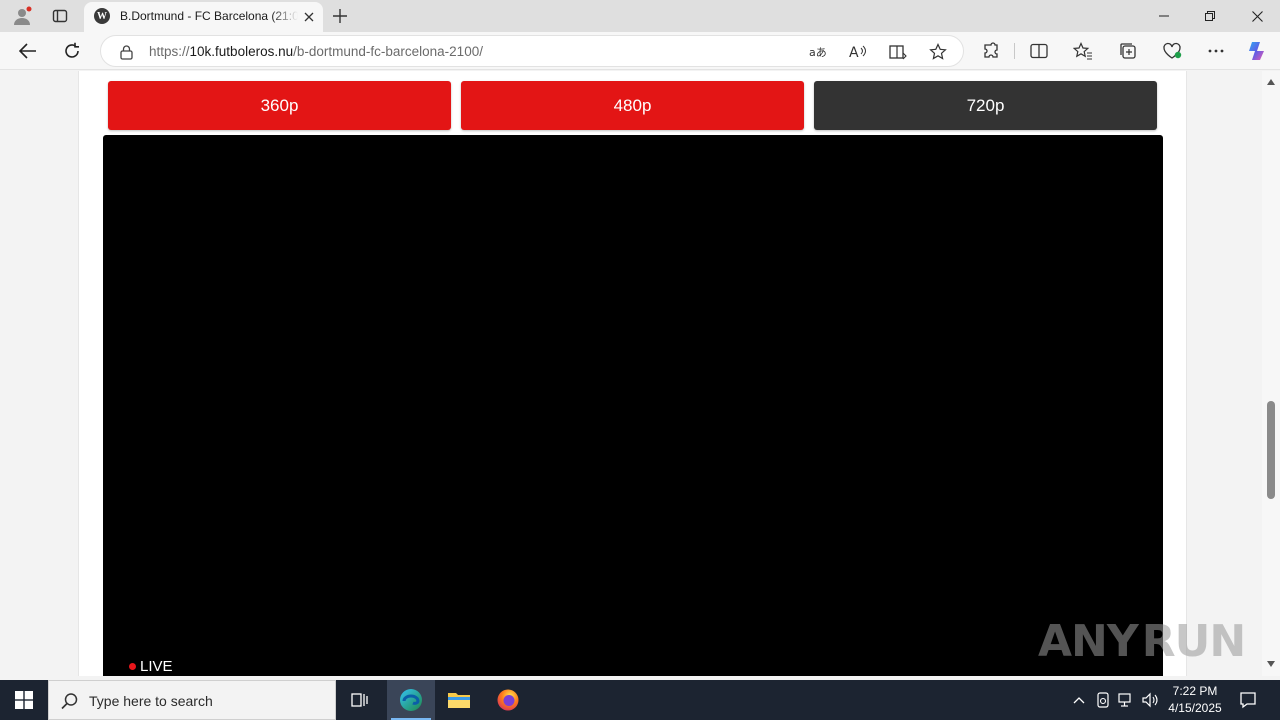 Image resolution: width=1280 pixels, height=720 pixels. Describe the element at coordinates (1271, 450) in the screenshot. I see `scrollbar-thumb` at that location.